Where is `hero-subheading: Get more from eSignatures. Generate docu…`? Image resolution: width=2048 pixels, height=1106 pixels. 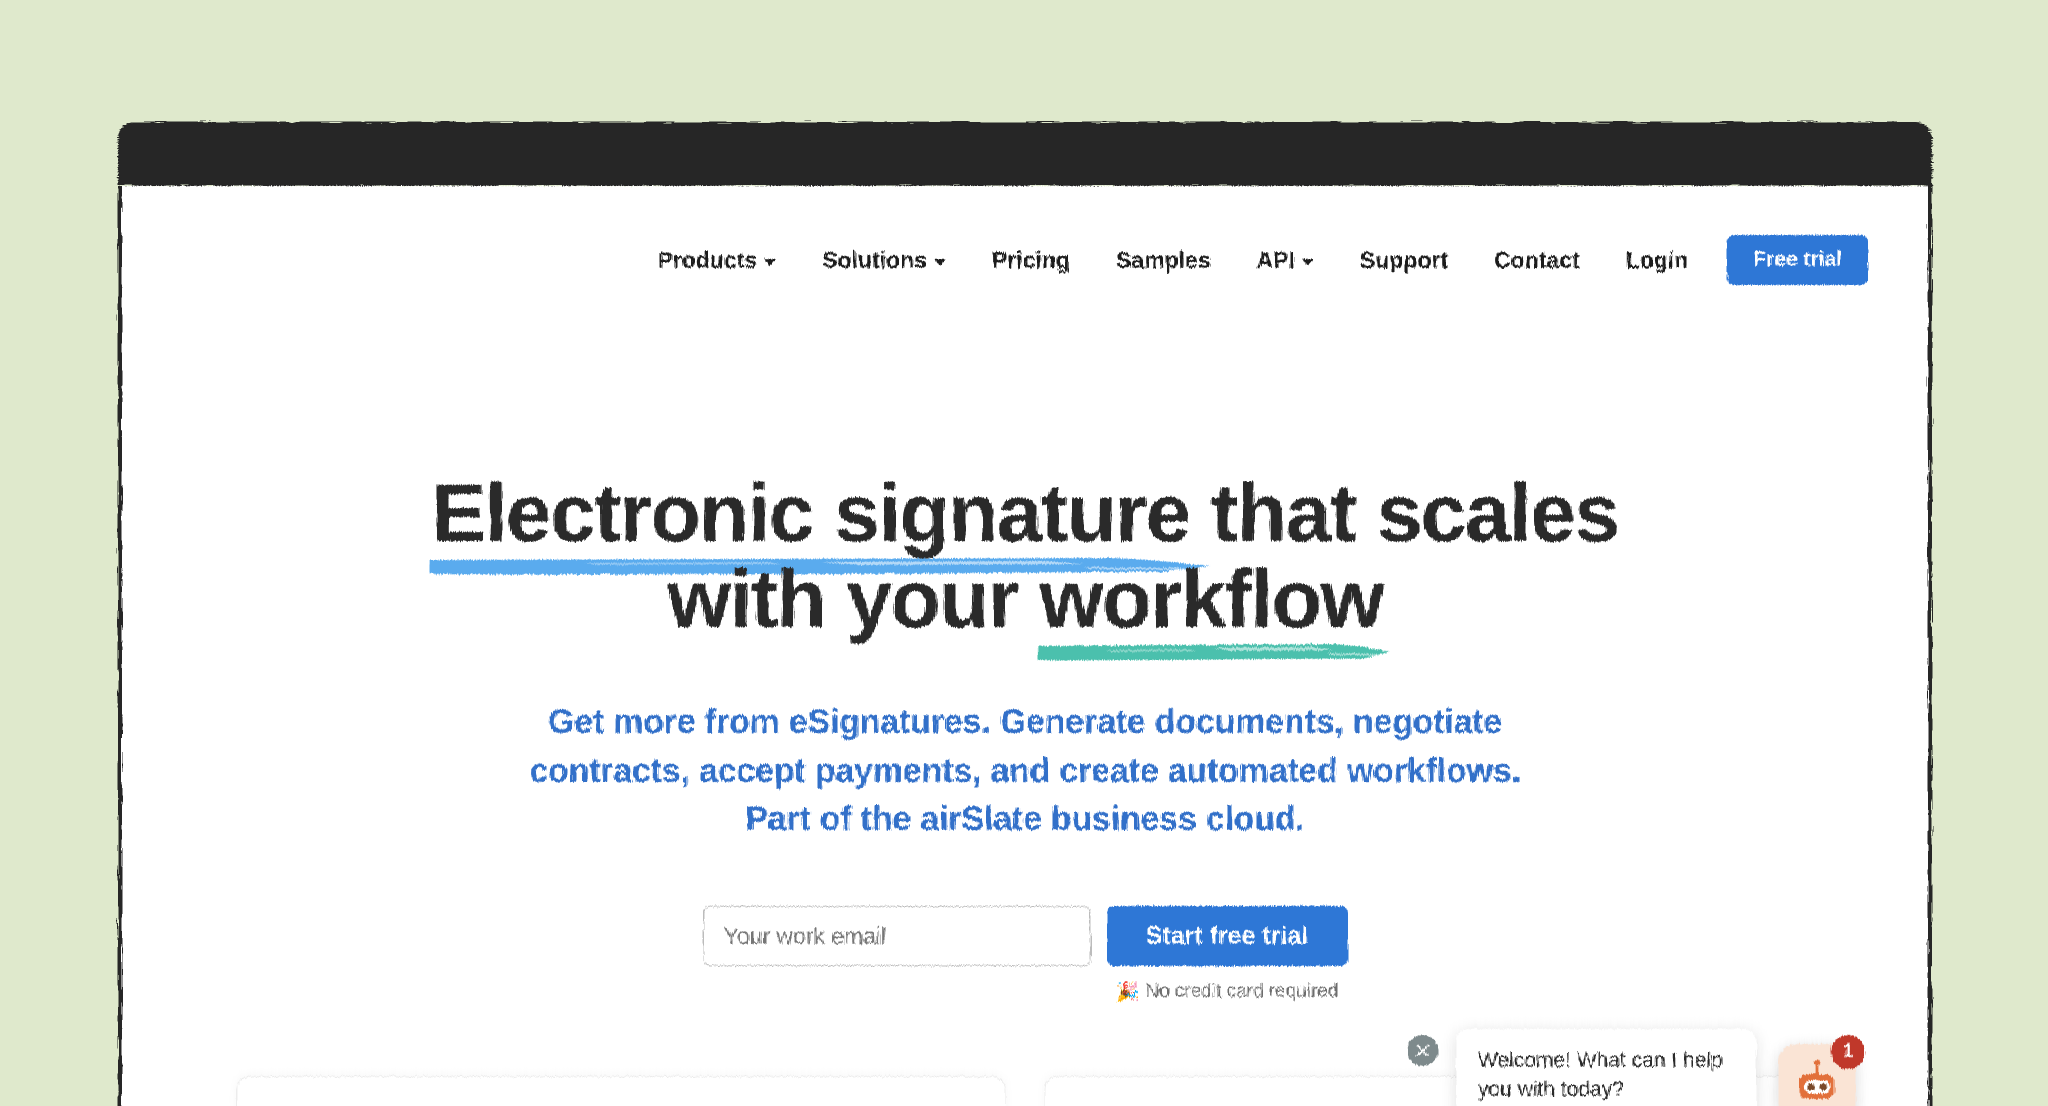 hero-subheading: Get more from eSignatures. Generate docu… is located at coordinates (1025, 771).